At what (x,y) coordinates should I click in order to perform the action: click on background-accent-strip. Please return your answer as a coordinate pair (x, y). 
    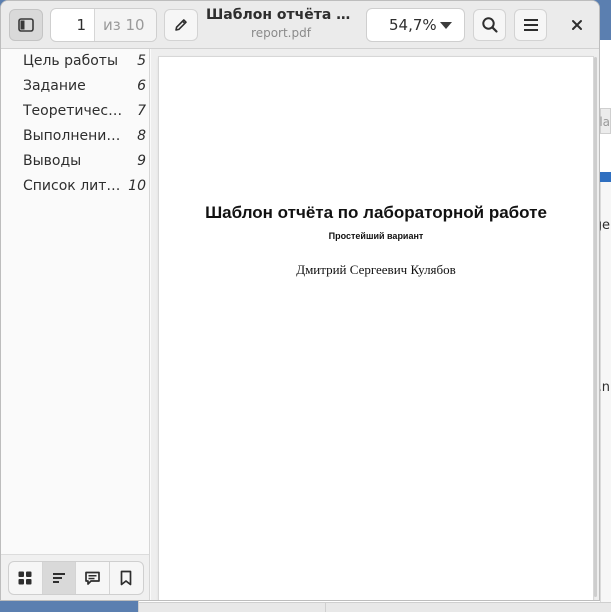
    Looking at the image, I should click on (605, 177).